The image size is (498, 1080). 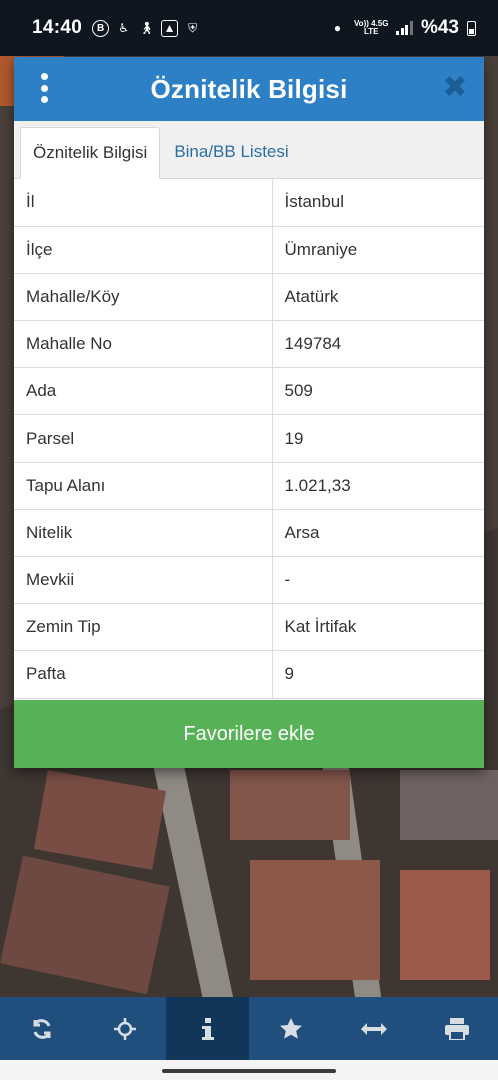 I want to click on print-button, so click(x=456, y=1028).